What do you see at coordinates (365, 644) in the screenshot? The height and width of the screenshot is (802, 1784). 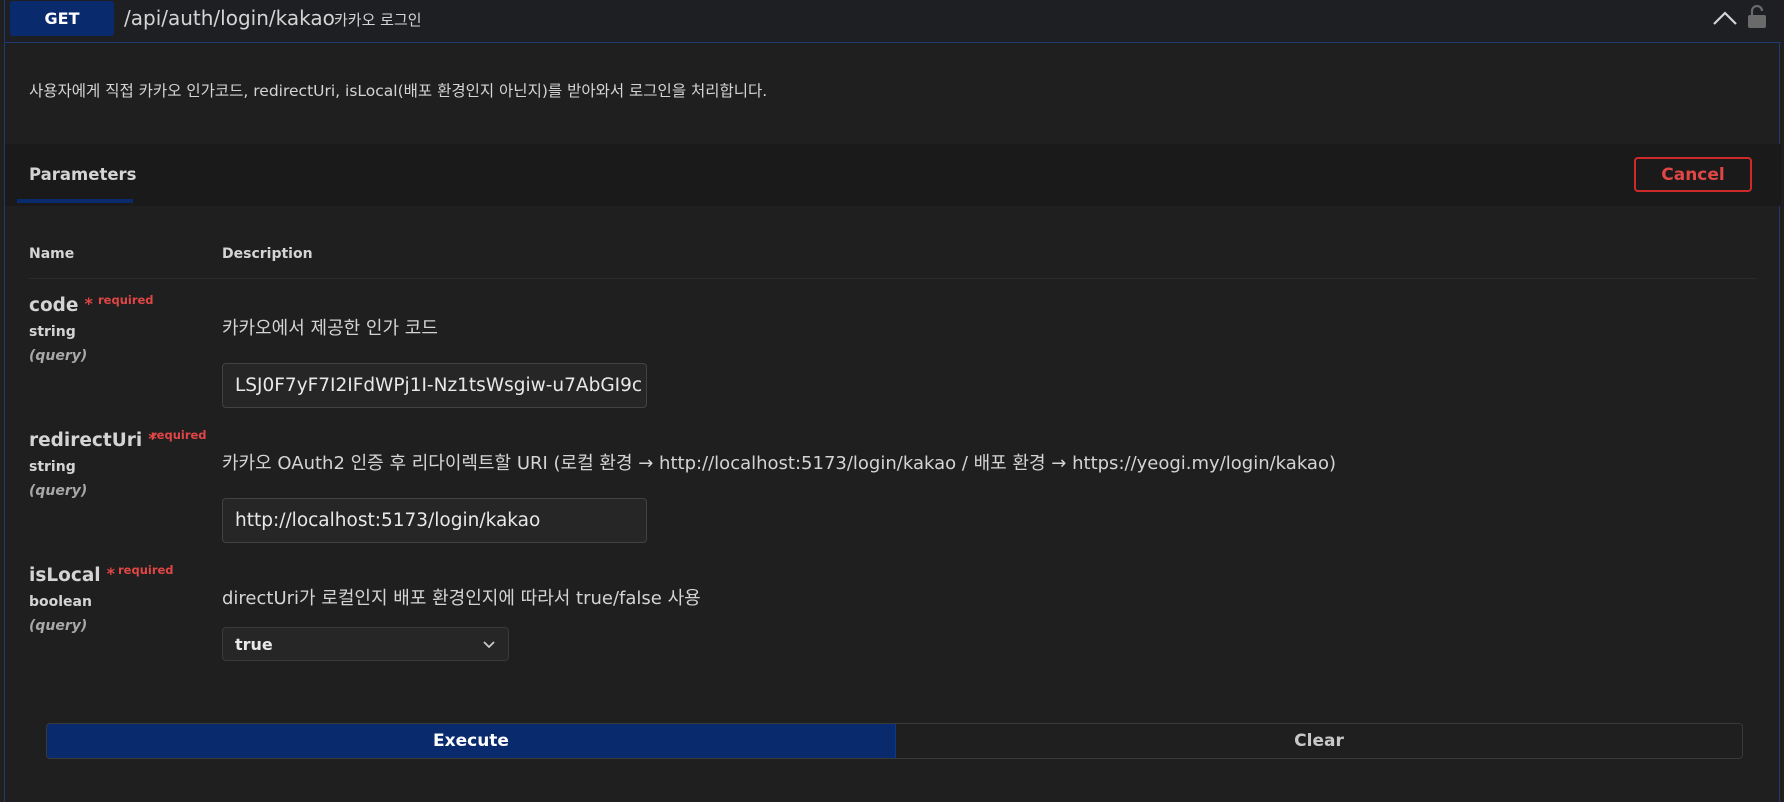 I see `islocal-select: true` at bounding box center [365, 644].